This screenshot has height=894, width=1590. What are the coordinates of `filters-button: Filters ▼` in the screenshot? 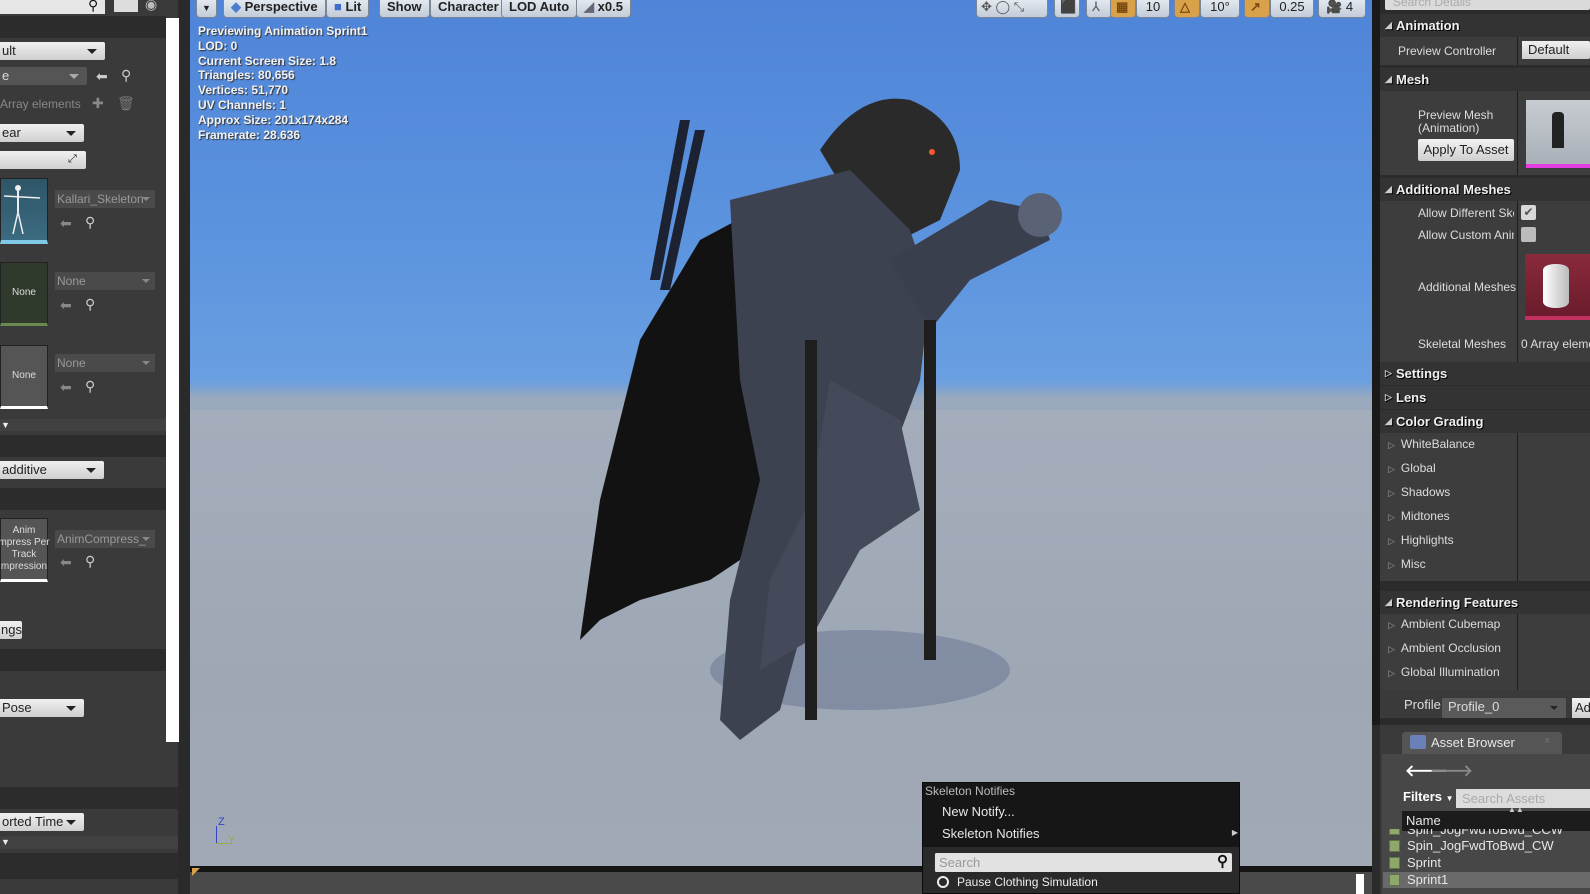 It's located at (1428, 796).